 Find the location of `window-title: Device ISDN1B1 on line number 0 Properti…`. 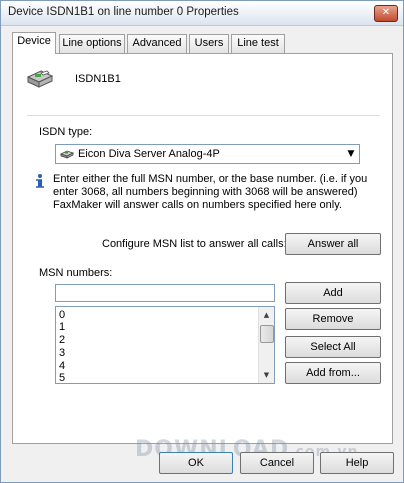

window-title: Device ISDN1B1 on line number 0 Properti… is located at coordinates (123, 12).